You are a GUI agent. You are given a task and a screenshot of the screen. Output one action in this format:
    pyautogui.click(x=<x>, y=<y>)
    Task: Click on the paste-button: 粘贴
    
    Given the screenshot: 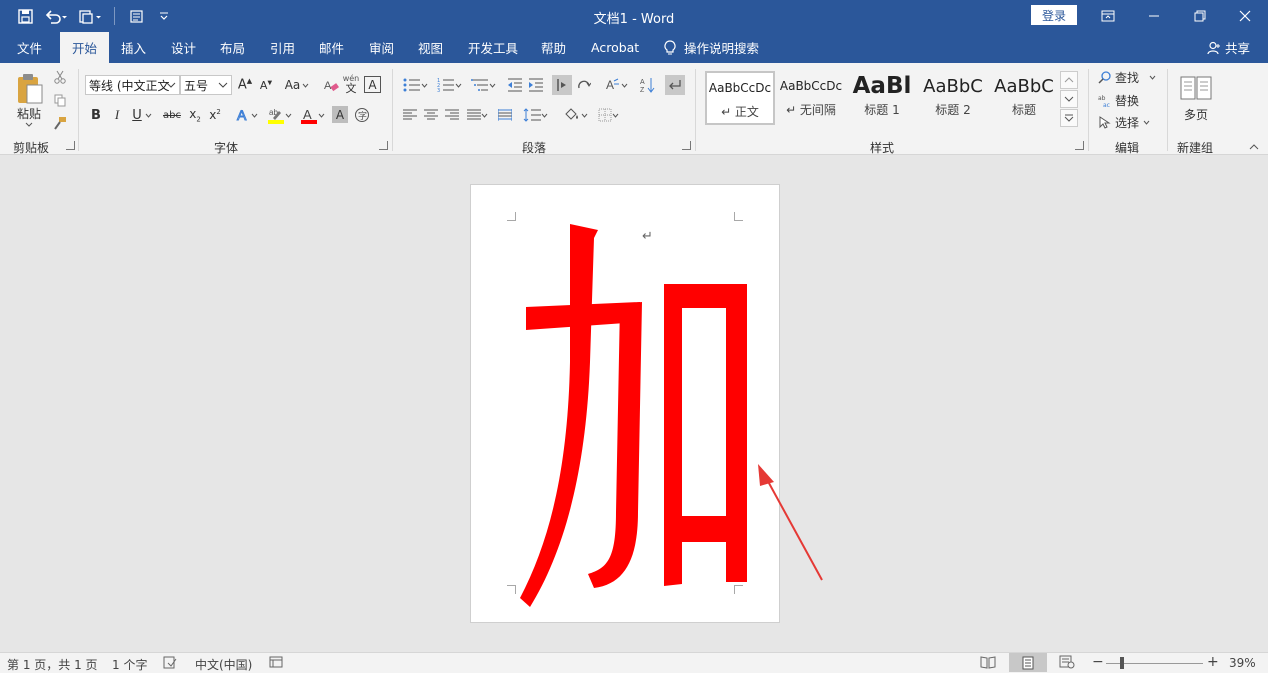 What is the action you would take?
    pyautogui.click(x=29, y=100)
    